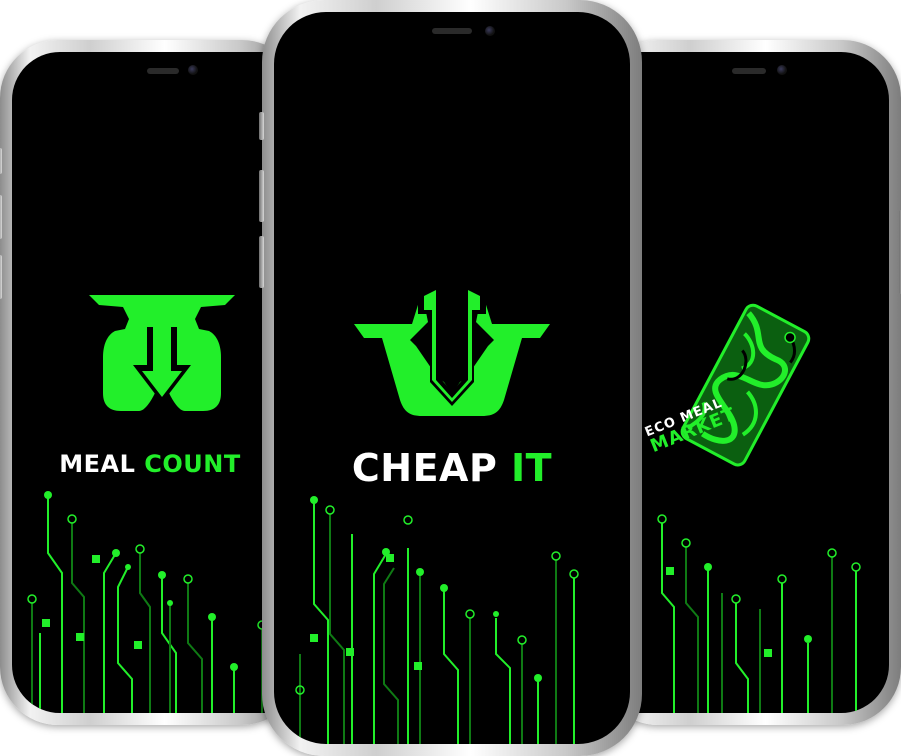 This screenshot has height=756, width=901. I want to click on app-name-part1: MEAL, so click(97, 464).